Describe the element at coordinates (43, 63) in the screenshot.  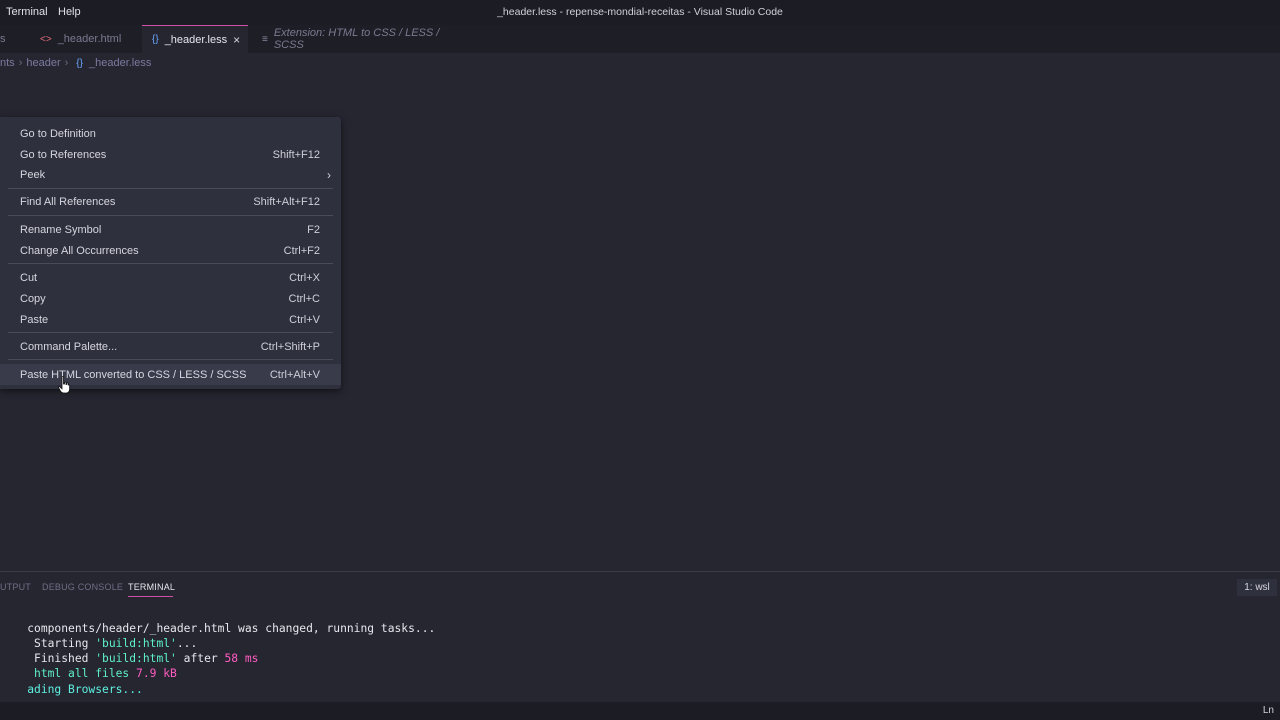
I see `breadcrumb-item: header` at that location.